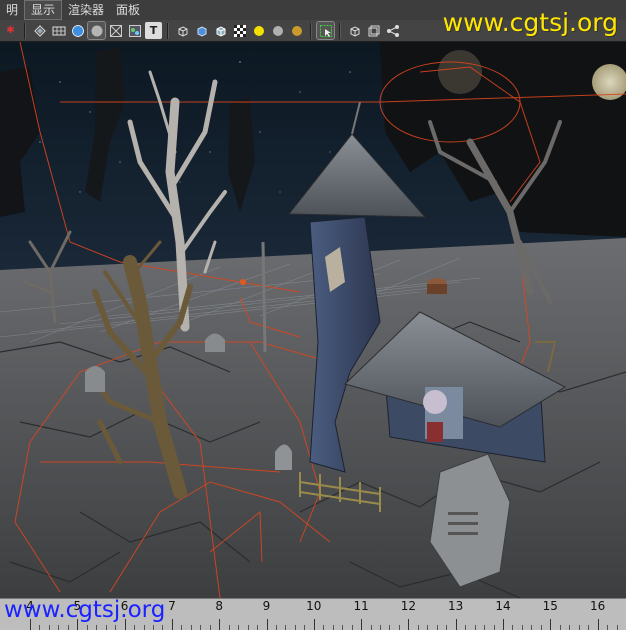 The width and height of the screenshot is (626, 630). Describe the element at coordinates (277, 30) in the screenshot. I see `light-grey-icon` at that location.